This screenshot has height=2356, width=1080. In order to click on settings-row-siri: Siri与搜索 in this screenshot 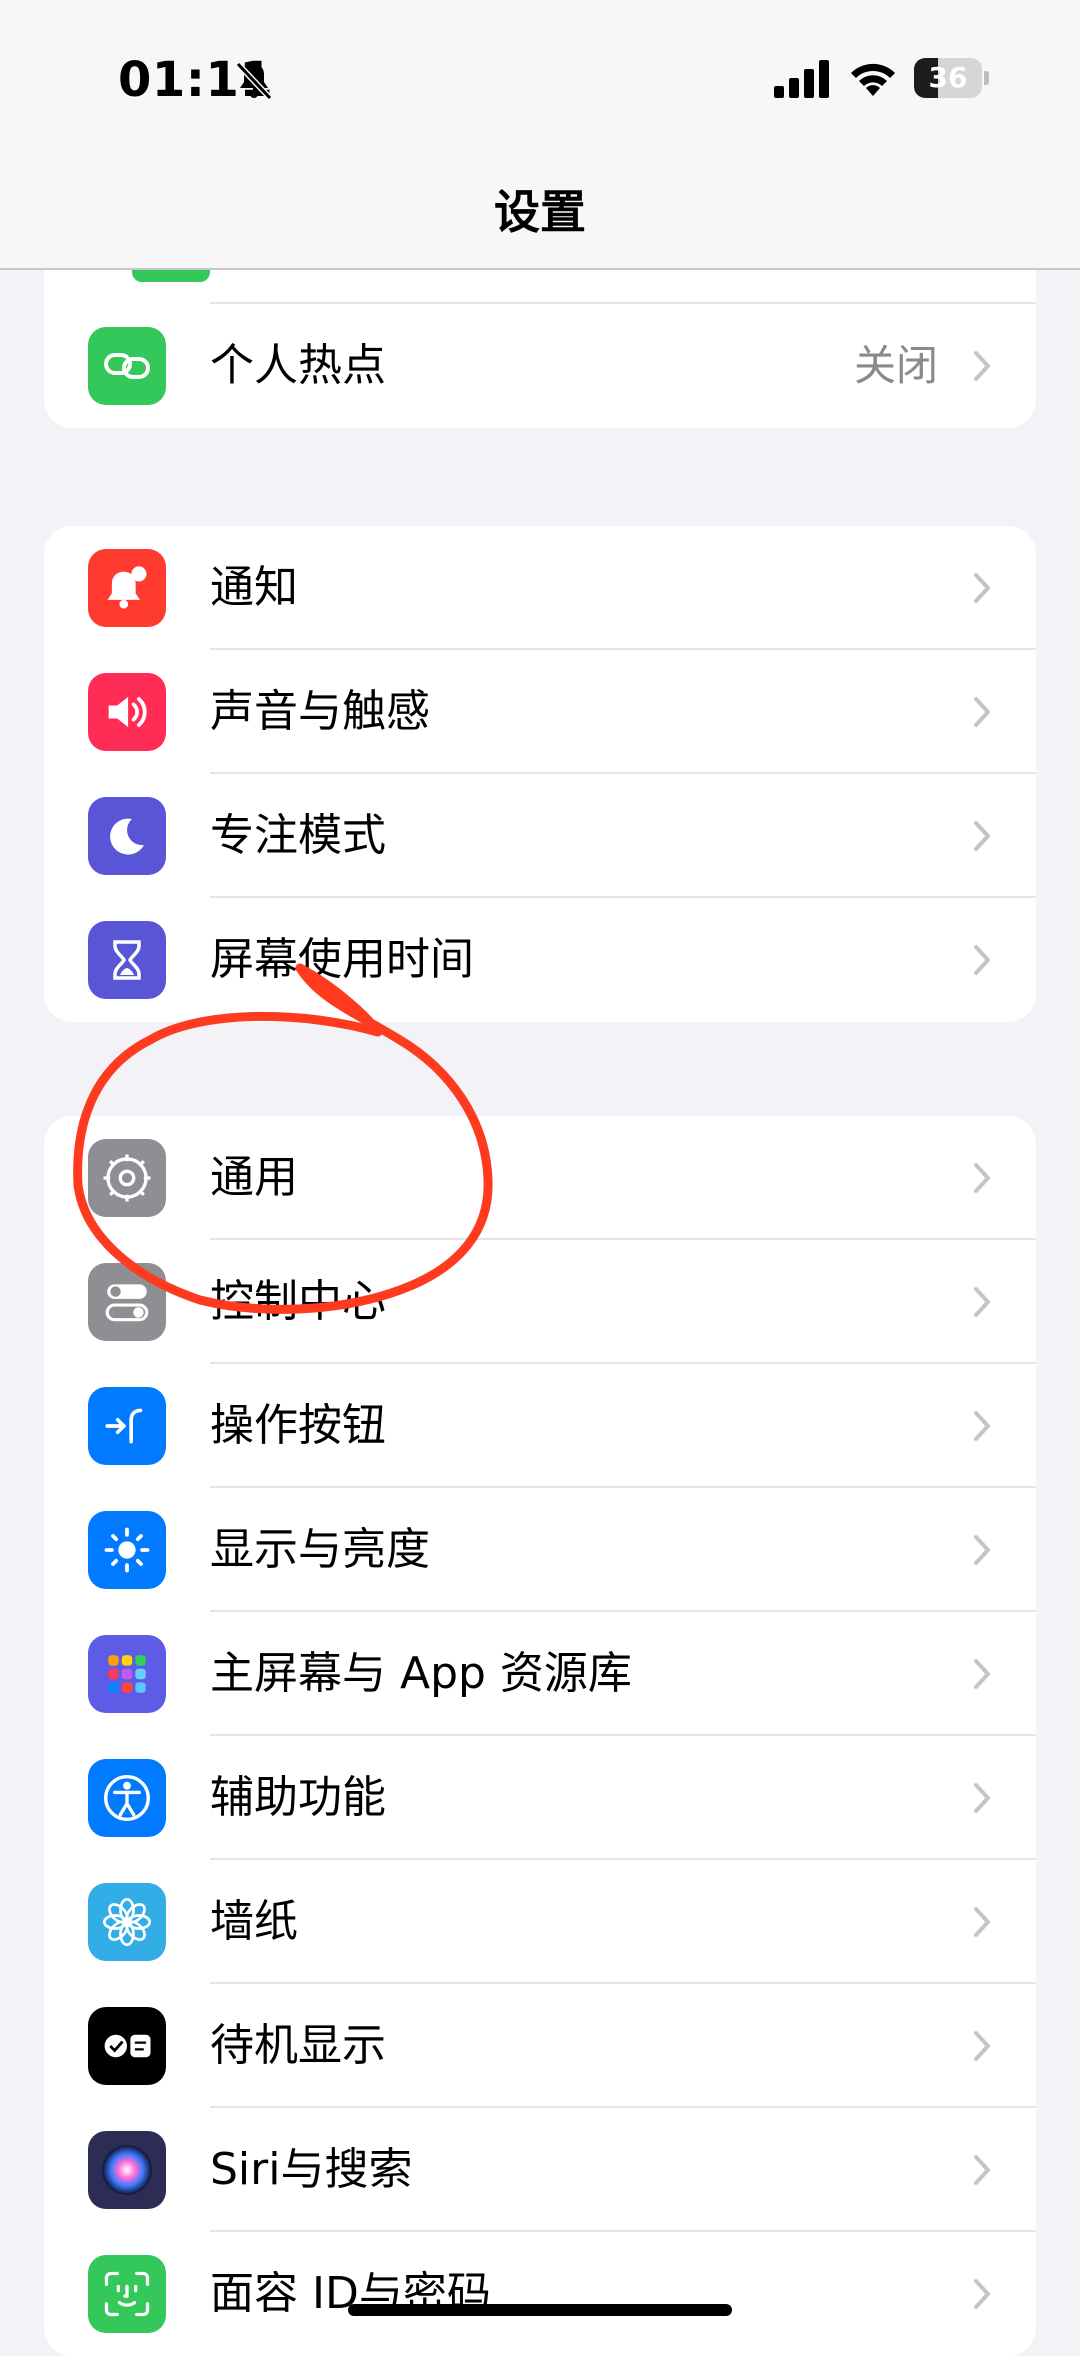, I will do `click(540, 2170)`.